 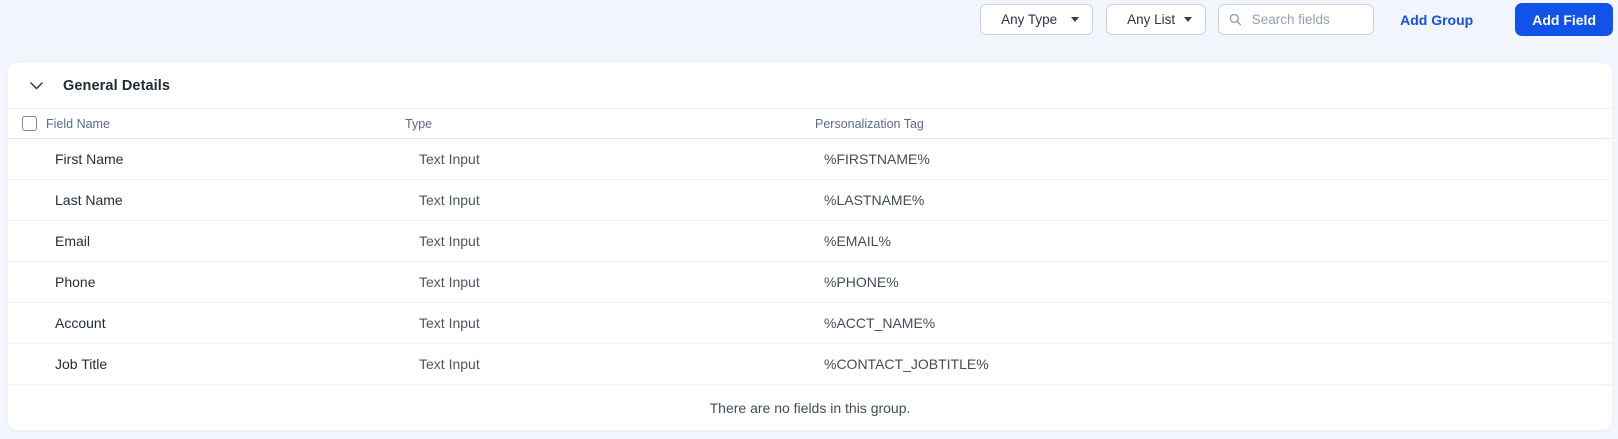 What do you see at coordinates (1029, 19) in the screenshot?
I see `type-filter-value: Any Type` at bounding box center [1029, 19].